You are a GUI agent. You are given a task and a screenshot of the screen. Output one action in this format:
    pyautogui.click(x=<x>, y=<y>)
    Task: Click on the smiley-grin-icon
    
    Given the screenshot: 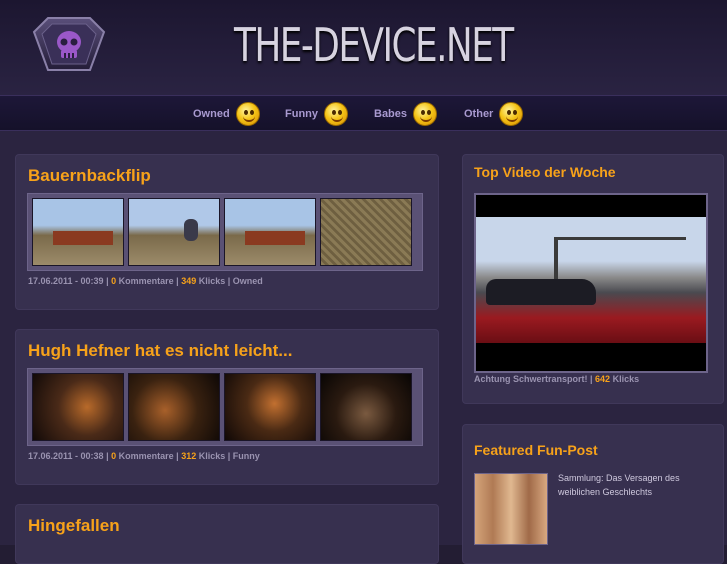 What is the action you would take?
    pyautogui.click(x=336, y=114)
    